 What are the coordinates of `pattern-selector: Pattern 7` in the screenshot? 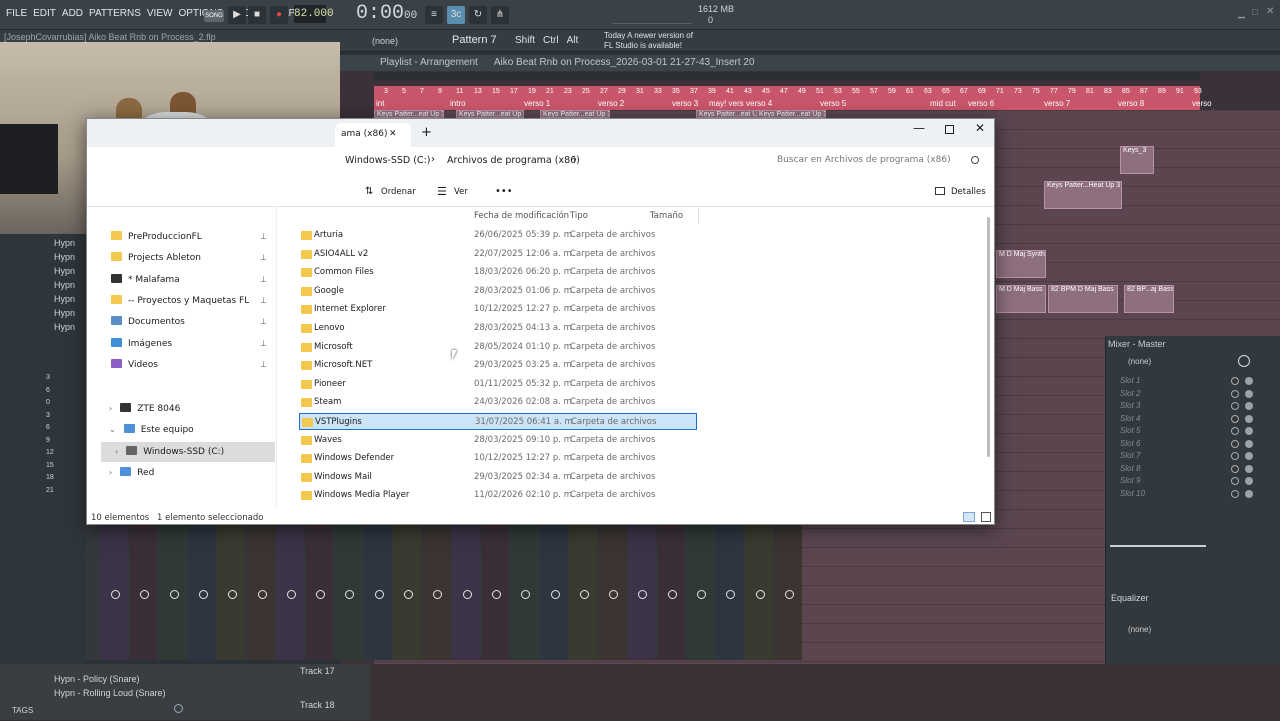 It's located at (474, 40).